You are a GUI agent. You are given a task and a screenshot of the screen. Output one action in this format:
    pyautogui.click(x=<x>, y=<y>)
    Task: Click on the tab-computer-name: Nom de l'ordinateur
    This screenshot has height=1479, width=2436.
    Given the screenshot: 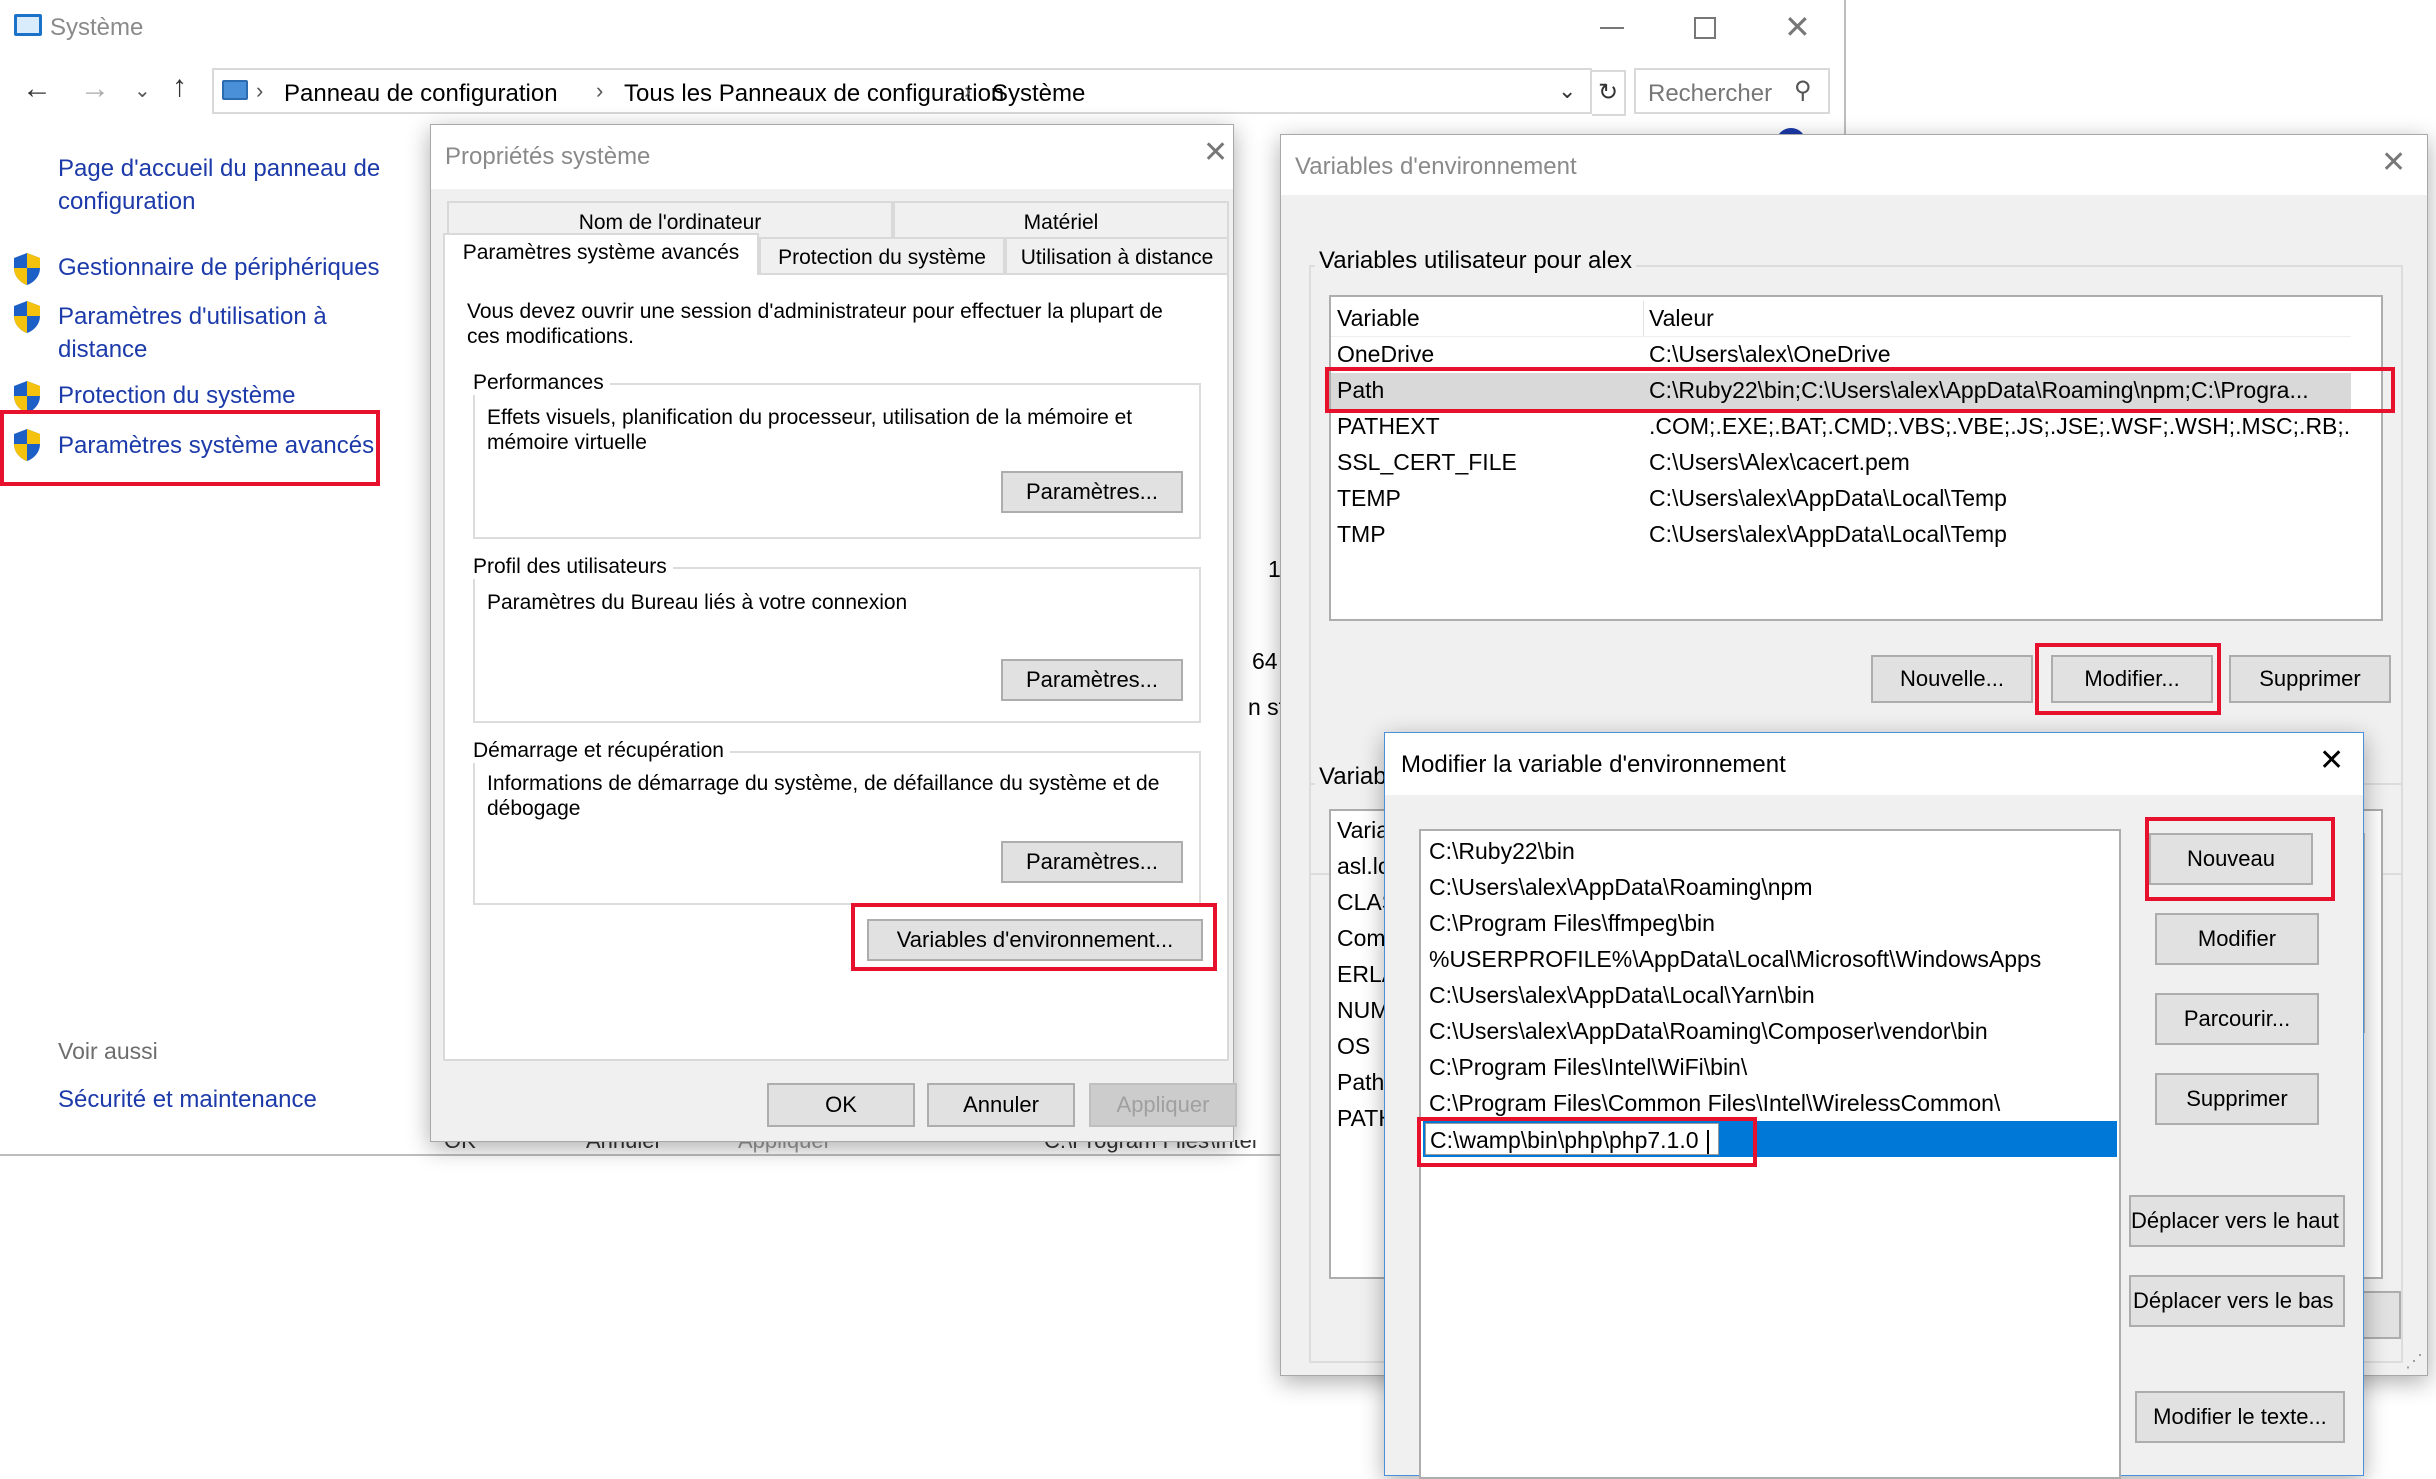 What is the action you would take?
    pyautogui.click(x=670, y=219)
    